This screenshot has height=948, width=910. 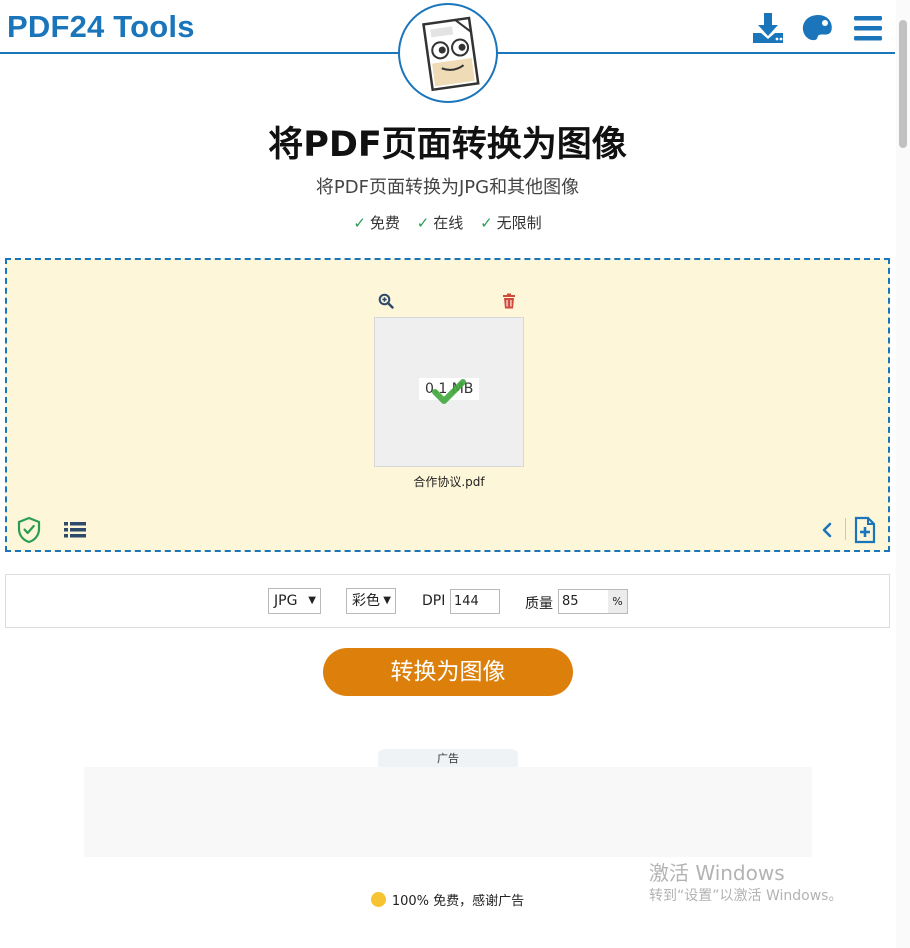 What do you see at coordinates (539, 604) in the screenshot?
I see `quality-label: 质量` at bounding box center [539, 604].